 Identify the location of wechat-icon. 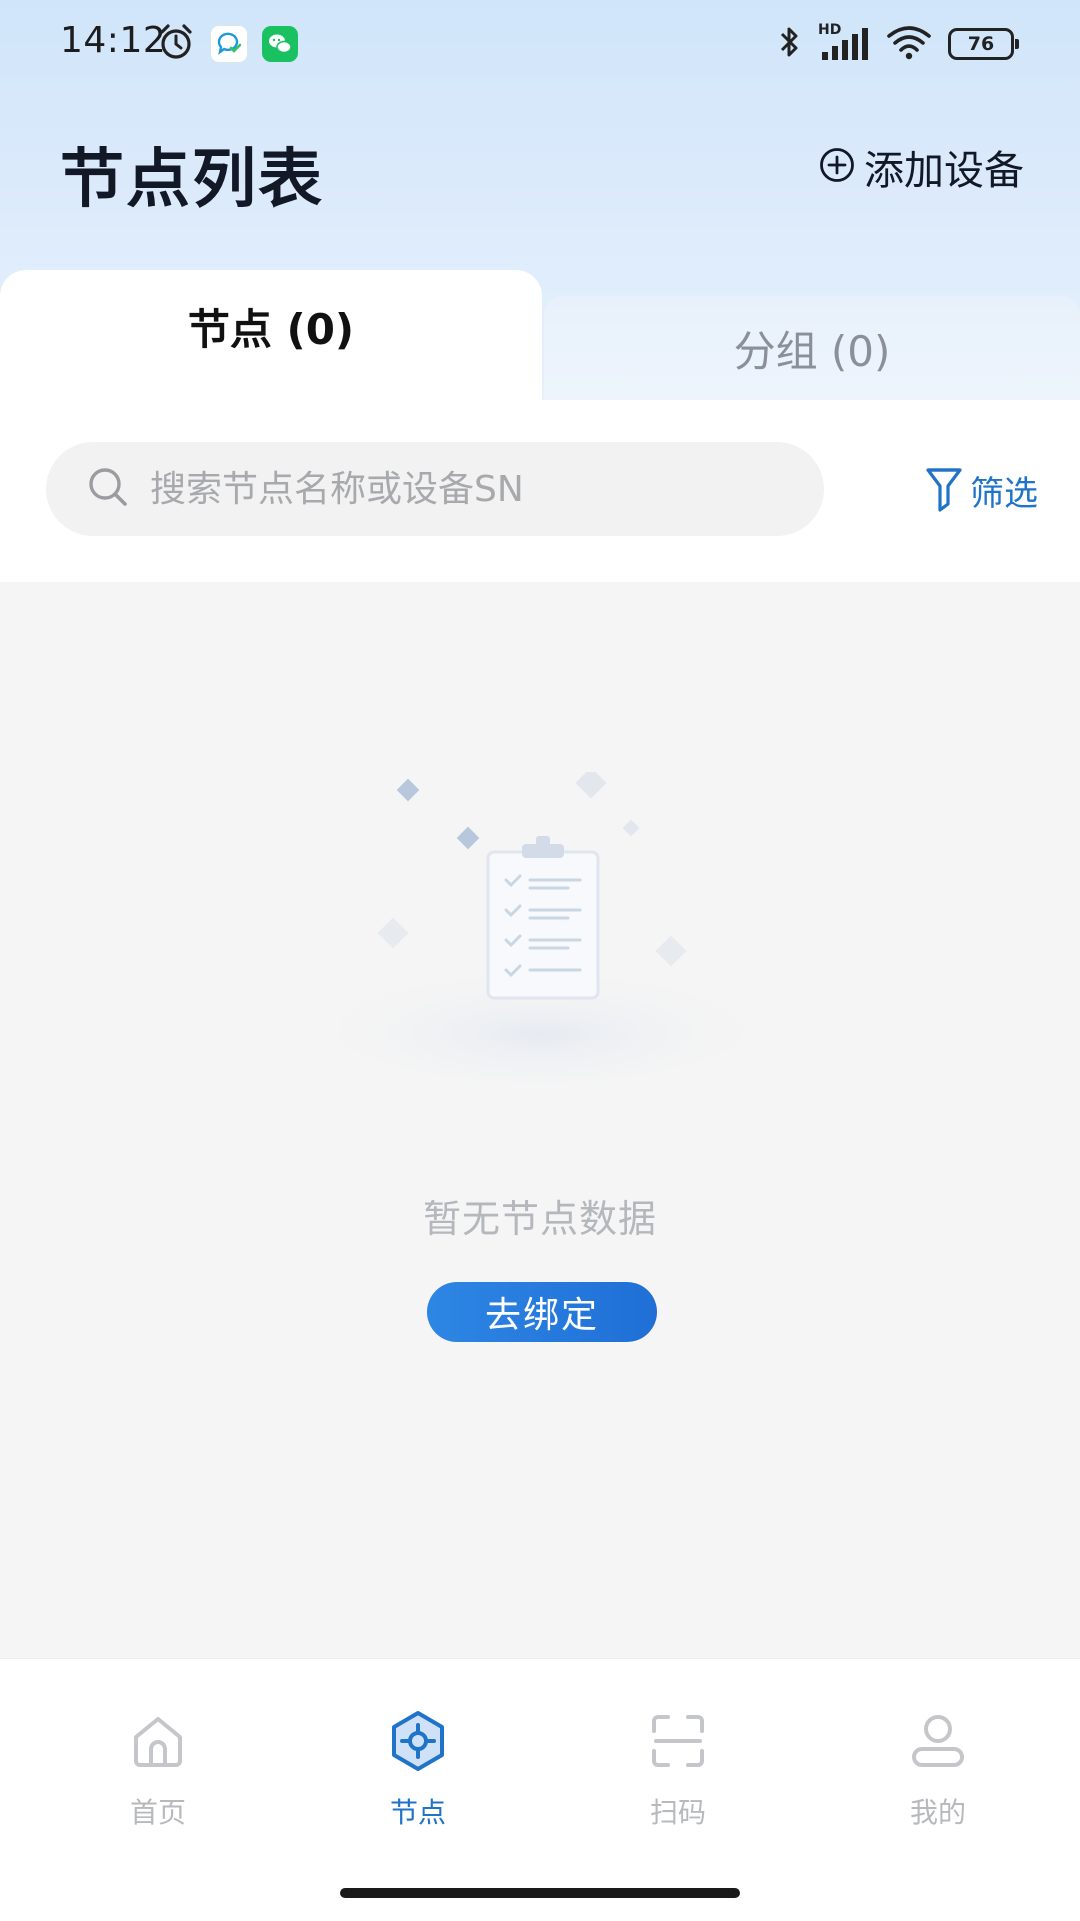
(280, 44).